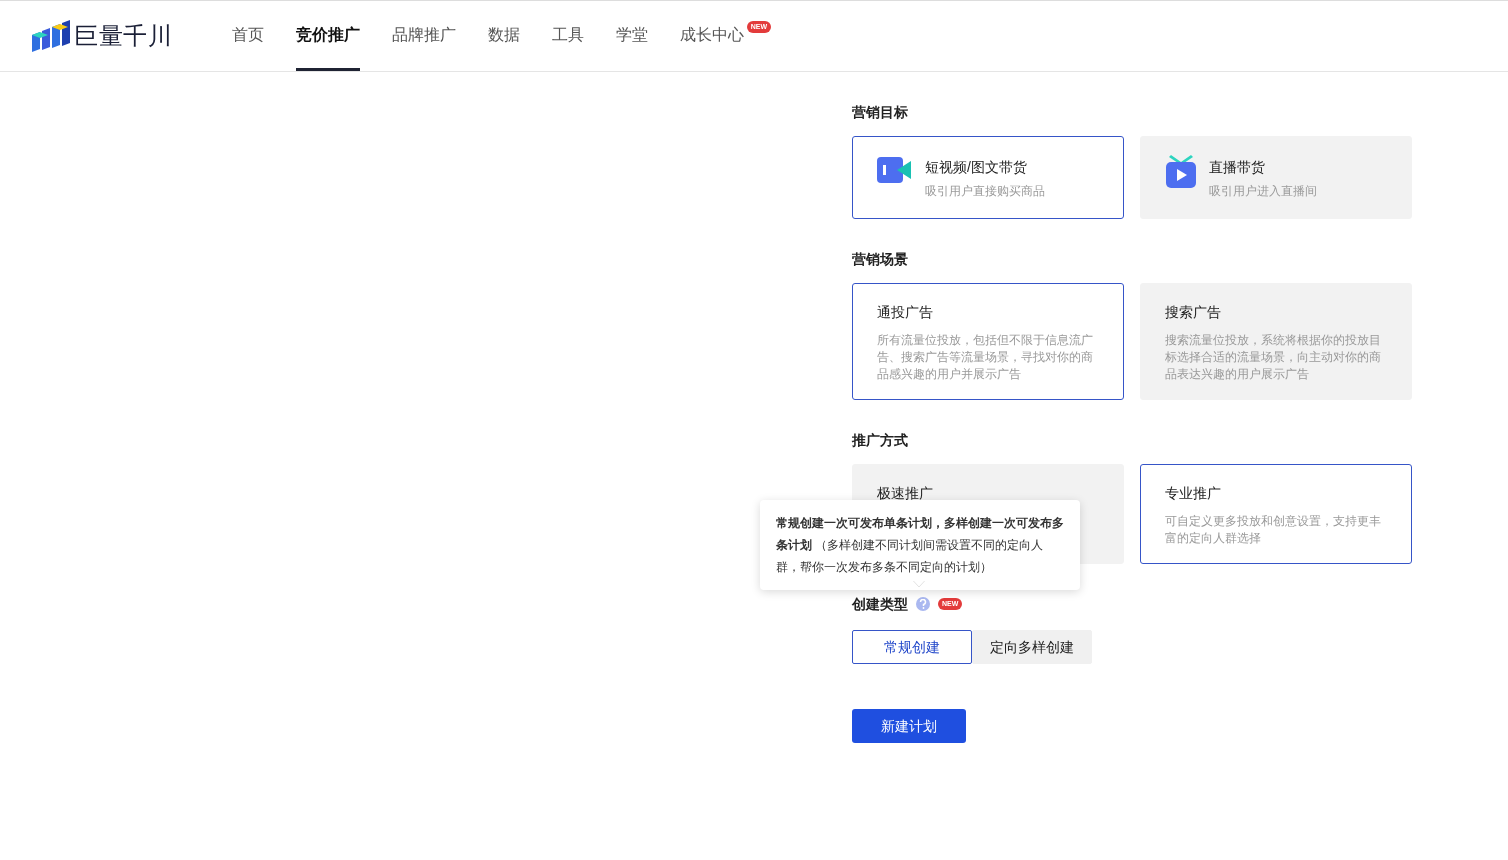 The image size is (1508, 860). What do you see at coordinates (920, 545) in the screenshot?
I see `tooltip-text: 常规创建一次可发布单条计划，多样创建一次可发布多条计划 （多样创建不同计划间需设置不同的定向人群，帮你一次发布多条不同定向的计划）` at bounding box center [920, 545].